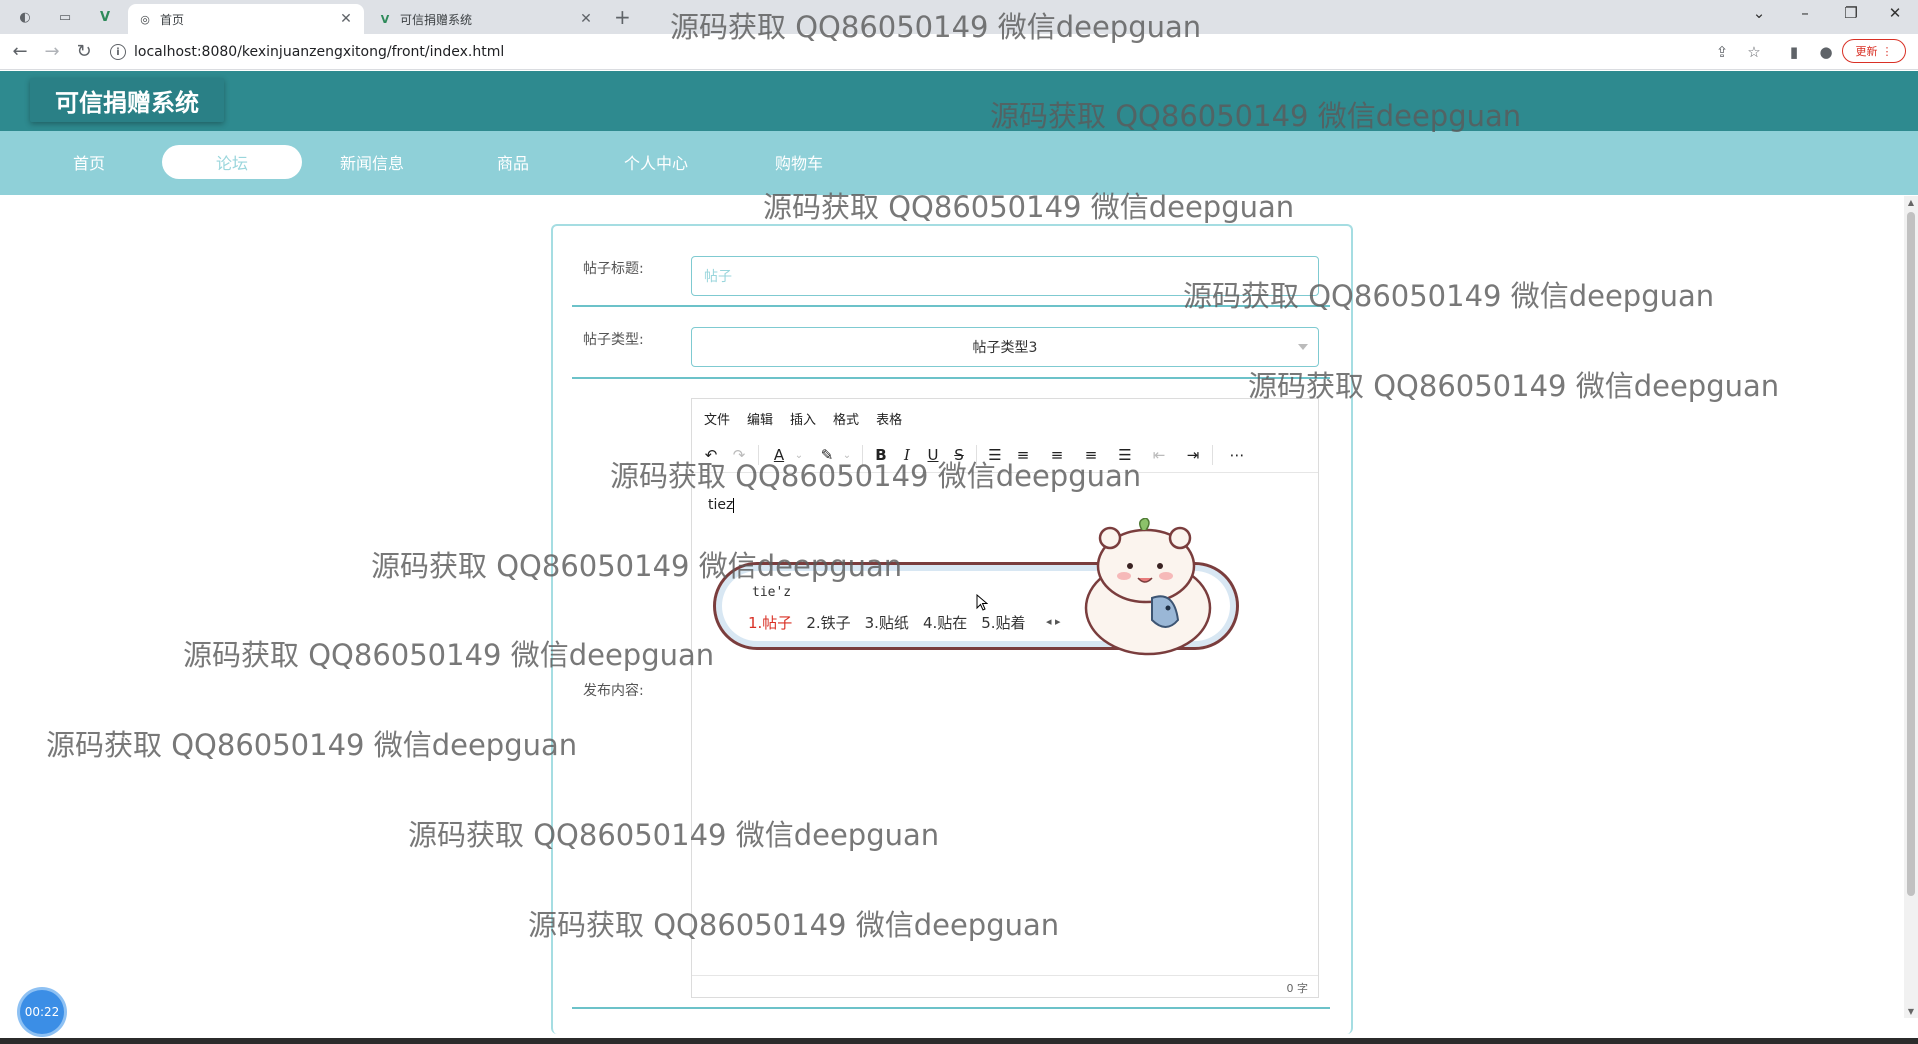 Image resolution: width=1918 pixels, height=1044 pixels. I want to click on watermark: 源码获取 QQ86050149 微信deepguan, so click(312, 745).